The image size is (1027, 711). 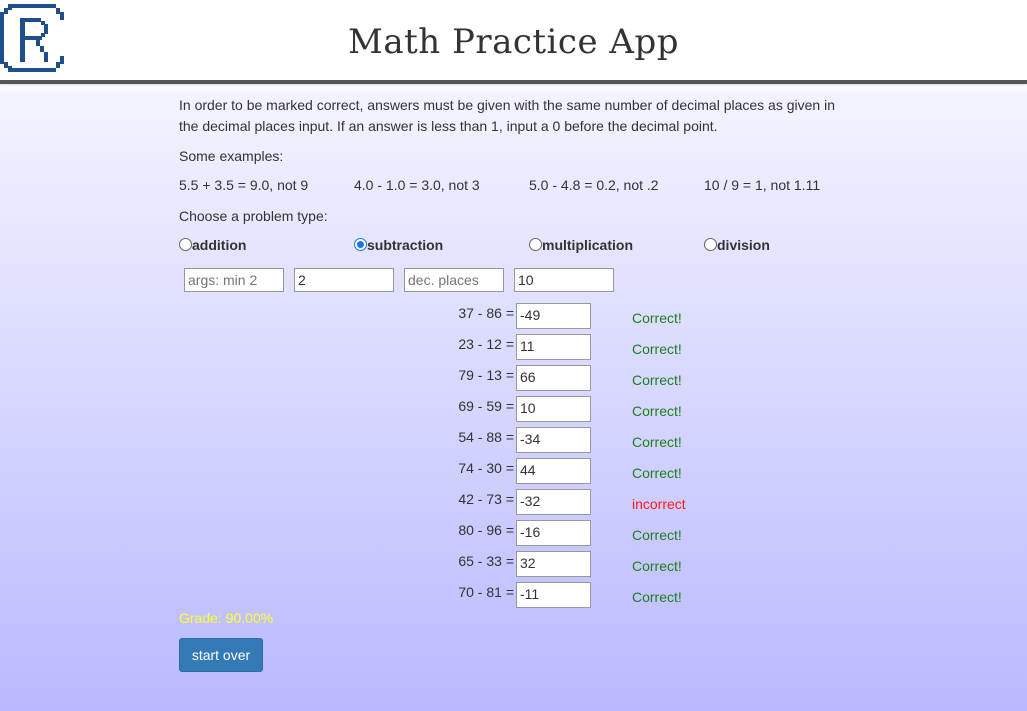 What do you see at coordinates (360, 244) in the screenshot?
I see `radio-button-subtraction` at bounding box center [360, 244].